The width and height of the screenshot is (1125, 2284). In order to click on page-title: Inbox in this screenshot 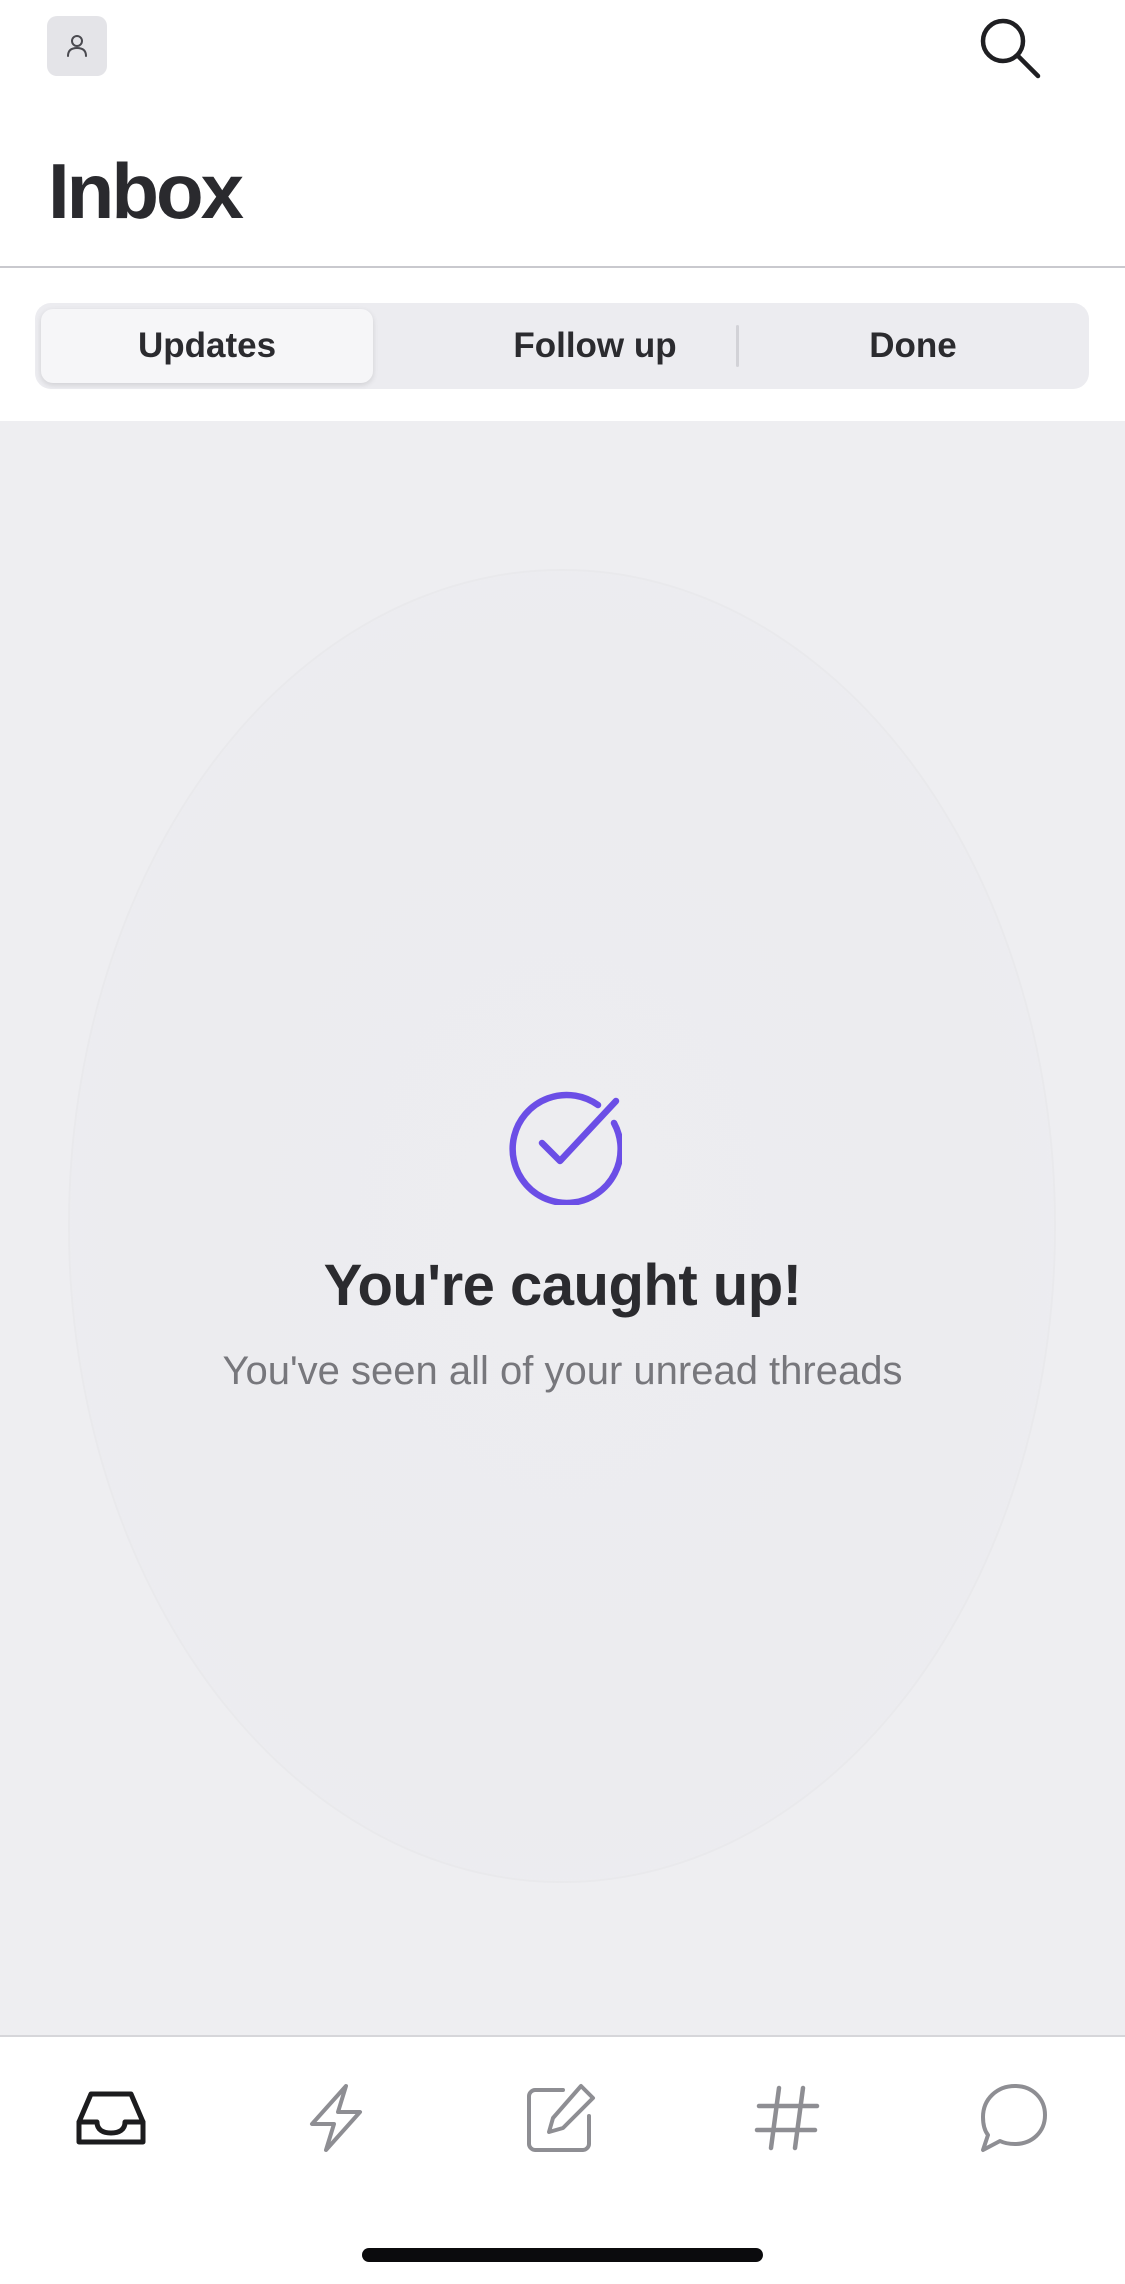, I will do `click(146, 191)`.